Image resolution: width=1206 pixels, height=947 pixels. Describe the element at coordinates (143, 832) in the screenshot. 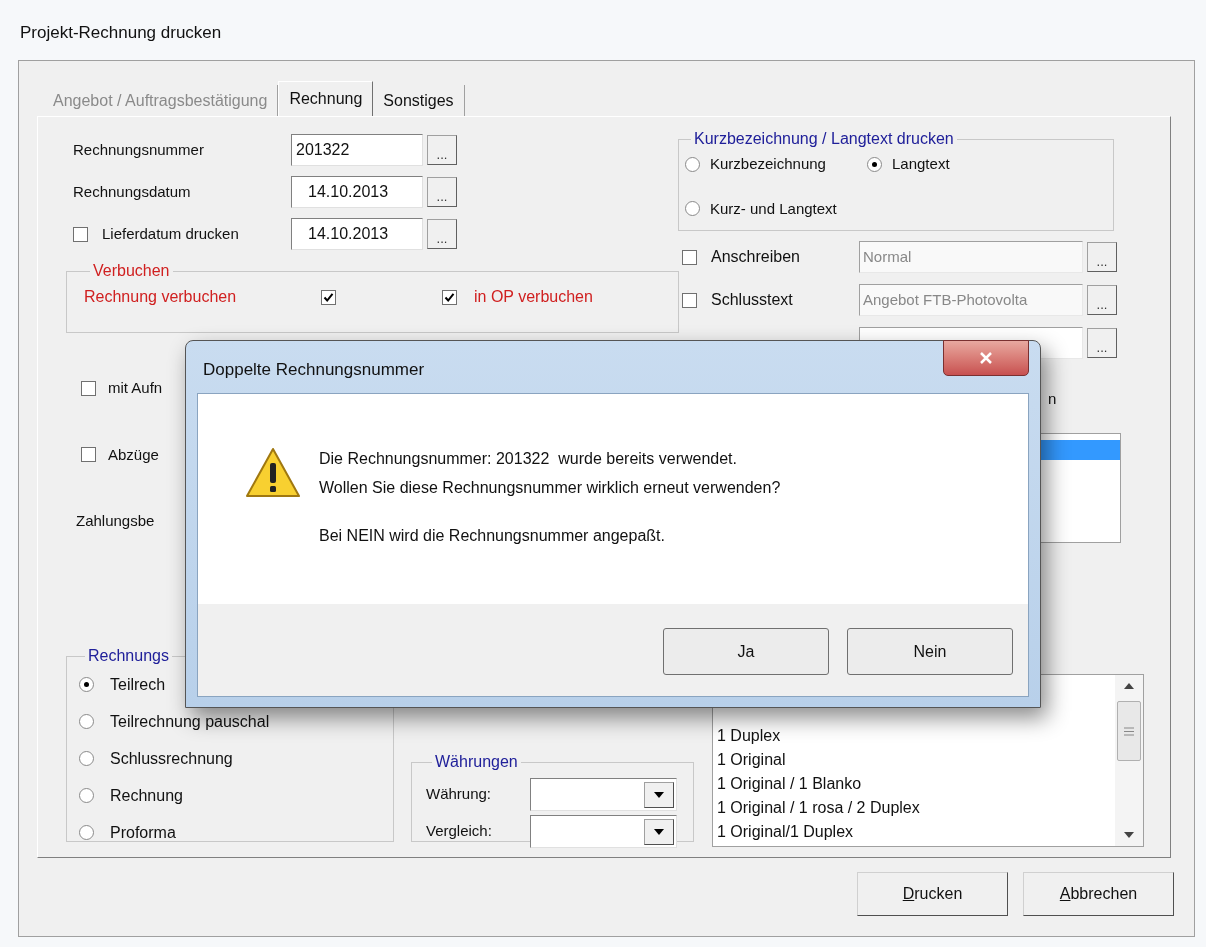

I see `radio-label: Proforma` at that location.